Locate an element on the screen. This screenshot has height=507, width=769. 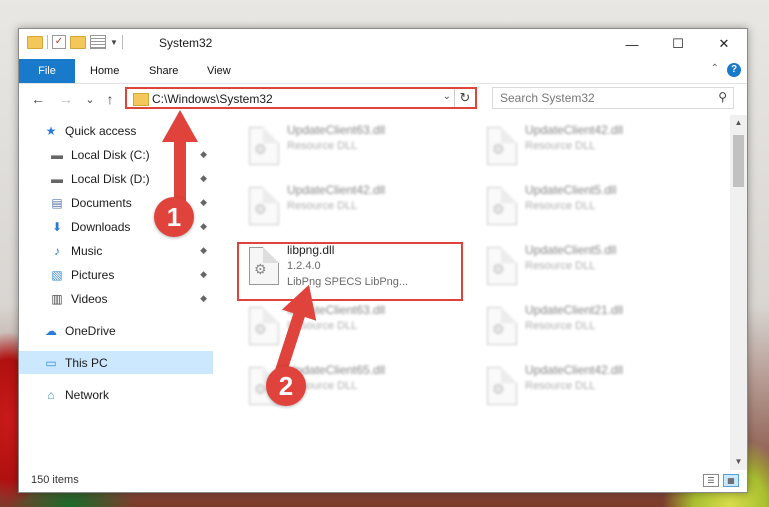
sidebar-item-music: ♪ Music ◆ is located at coordinates (116, 250).